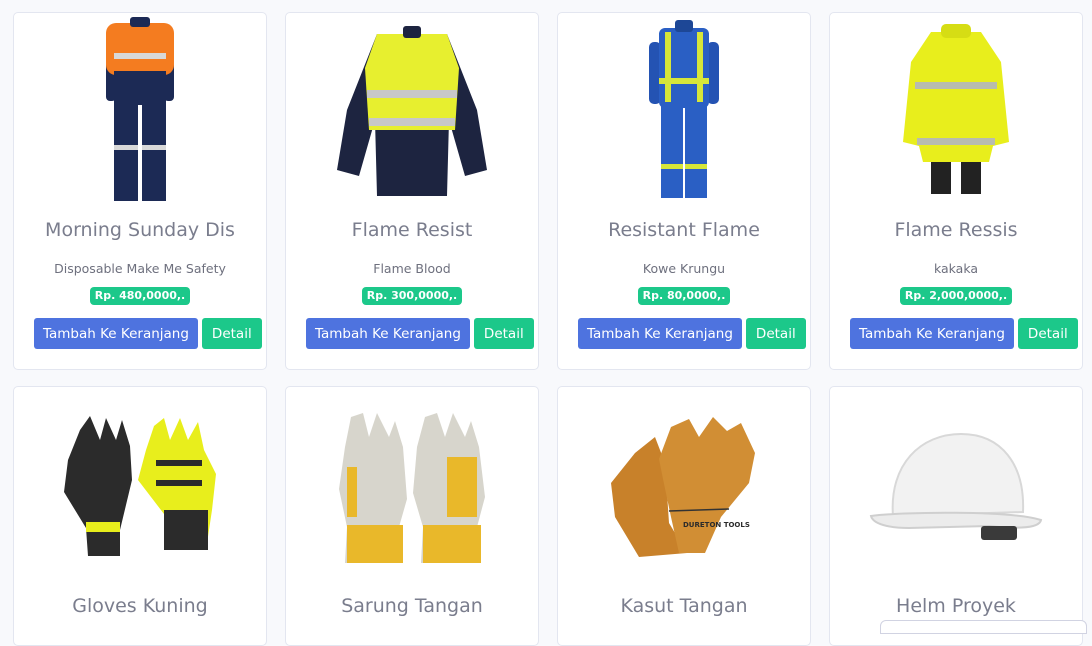 The height and width of the screenshot is (646, 1092). I want to click on product-card: Sarung Tangan, so click(412, 516).